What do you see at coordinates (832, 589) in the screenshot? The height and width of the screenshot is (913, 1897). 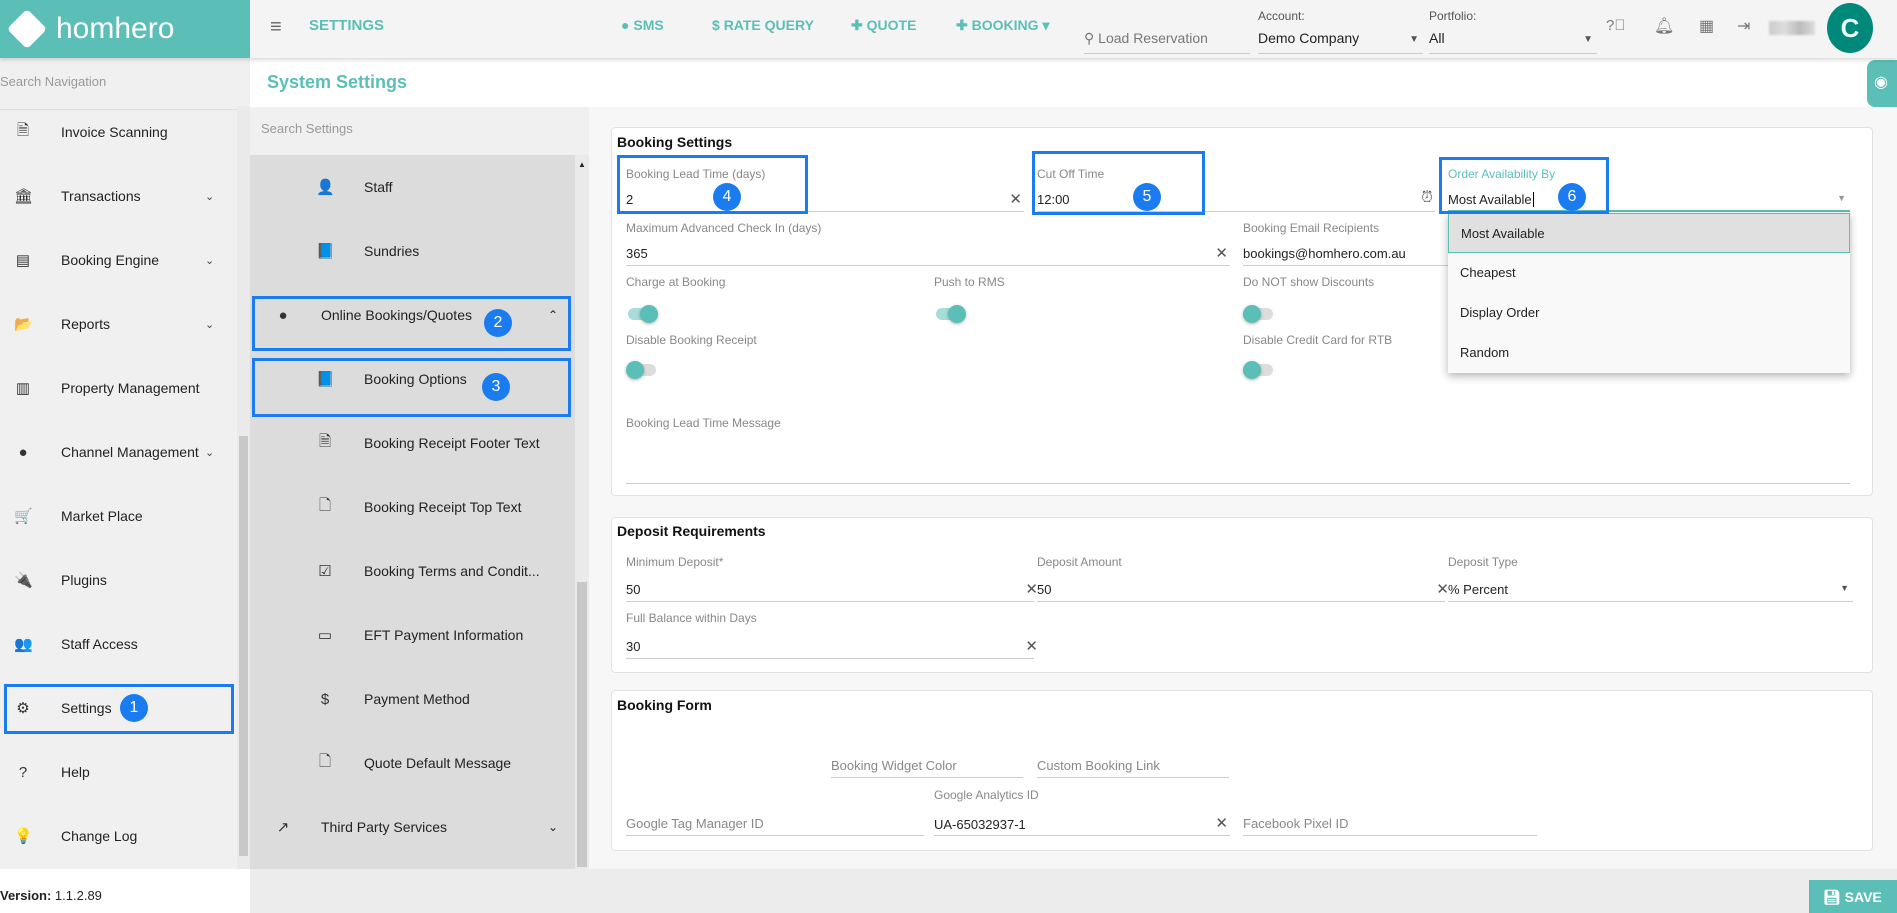 I see `min-deposit-input: 50 ✕` at bounding box center [832, 589].